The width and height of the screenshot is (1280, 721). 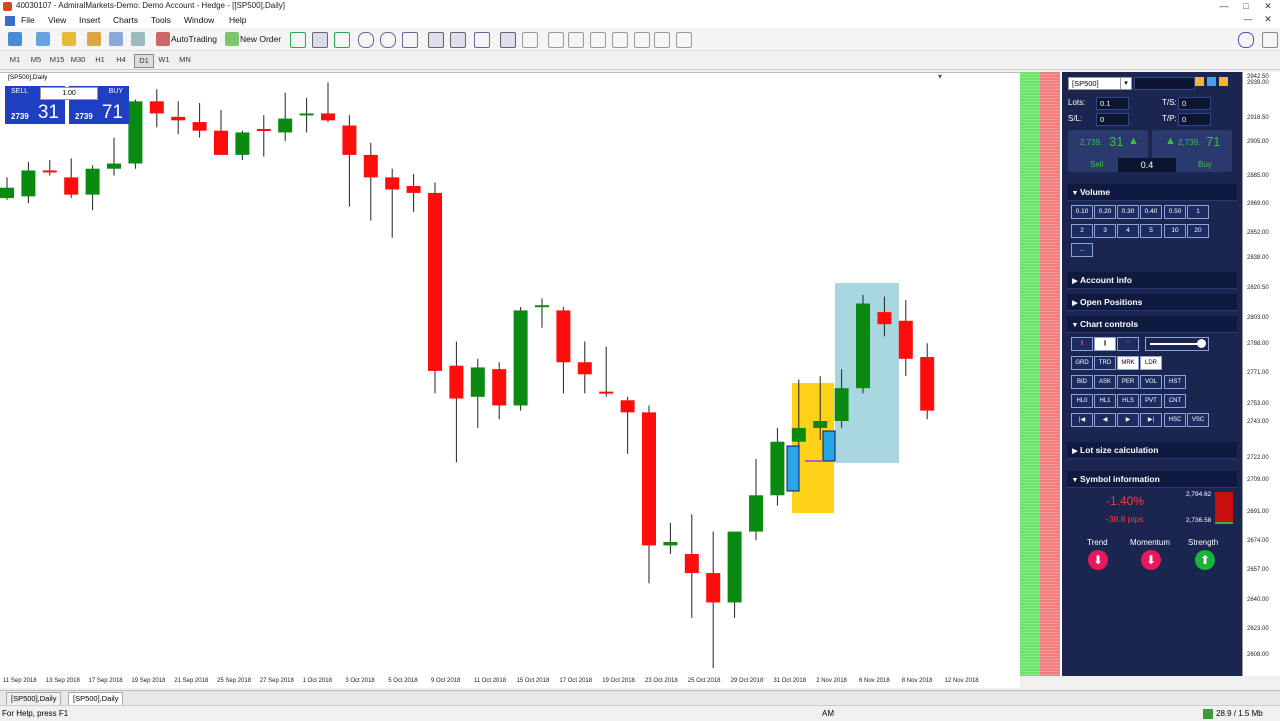 I want to click on profiles-icon, so click(x=43, y=39).